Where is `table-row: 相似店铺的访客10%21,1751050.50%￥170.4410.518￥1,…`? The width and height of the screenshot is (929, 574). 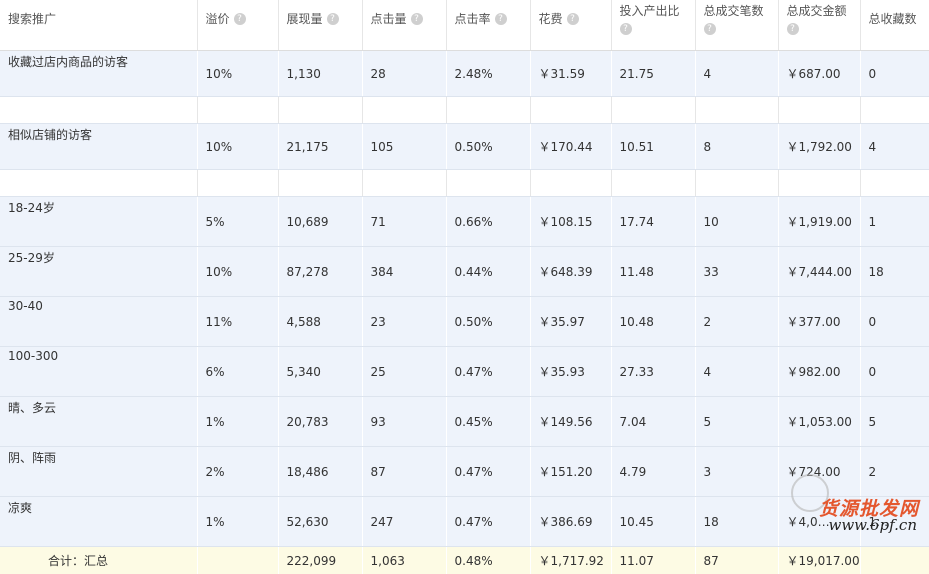
table-row: 相似店铺的访客10%21,1751050.50%￥170.4410.518￥1,… is located at coordinates (464, 147).